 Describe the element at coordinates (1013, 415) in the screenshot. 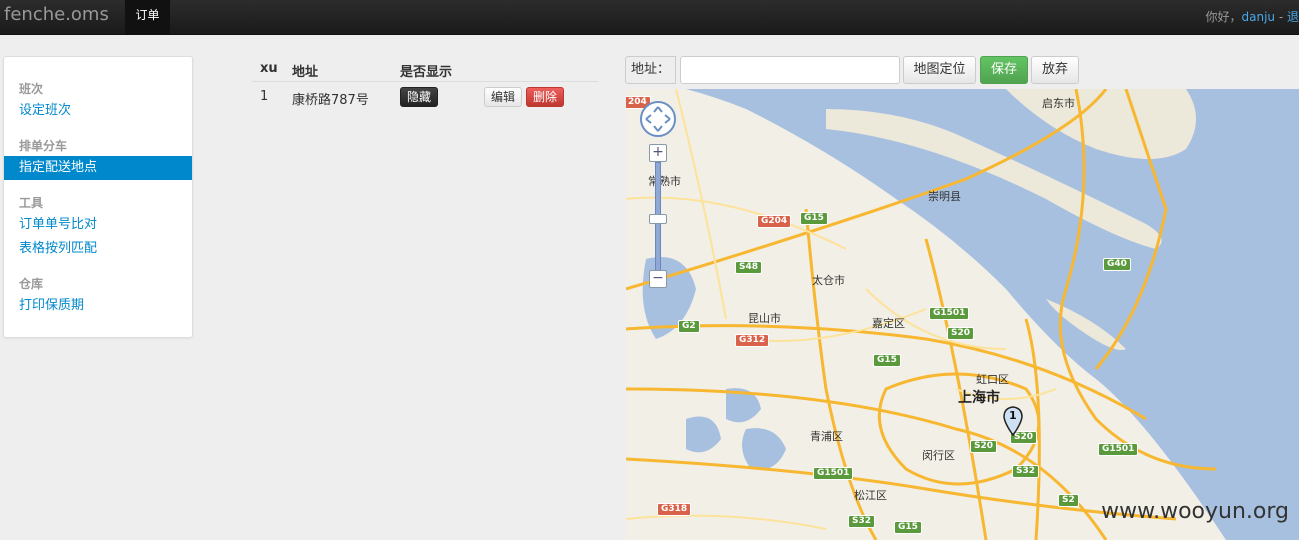

I see `marker-label: 1` at that location.